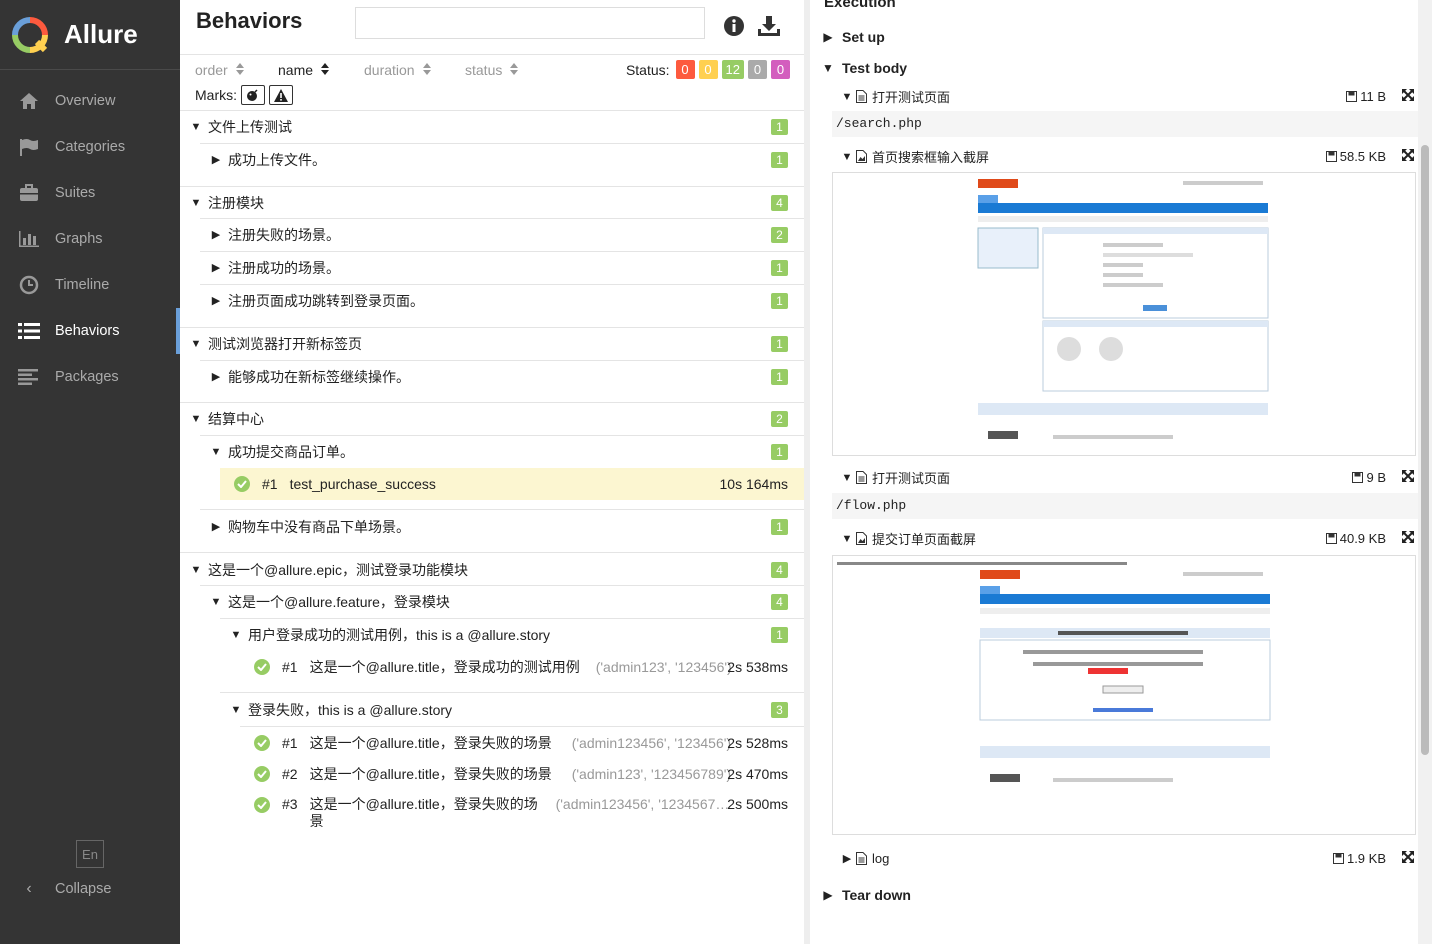 The width and height of the screenshot is (1432, 944). I want to click on test-body-section: ▼ Test body, so click(863, 68).